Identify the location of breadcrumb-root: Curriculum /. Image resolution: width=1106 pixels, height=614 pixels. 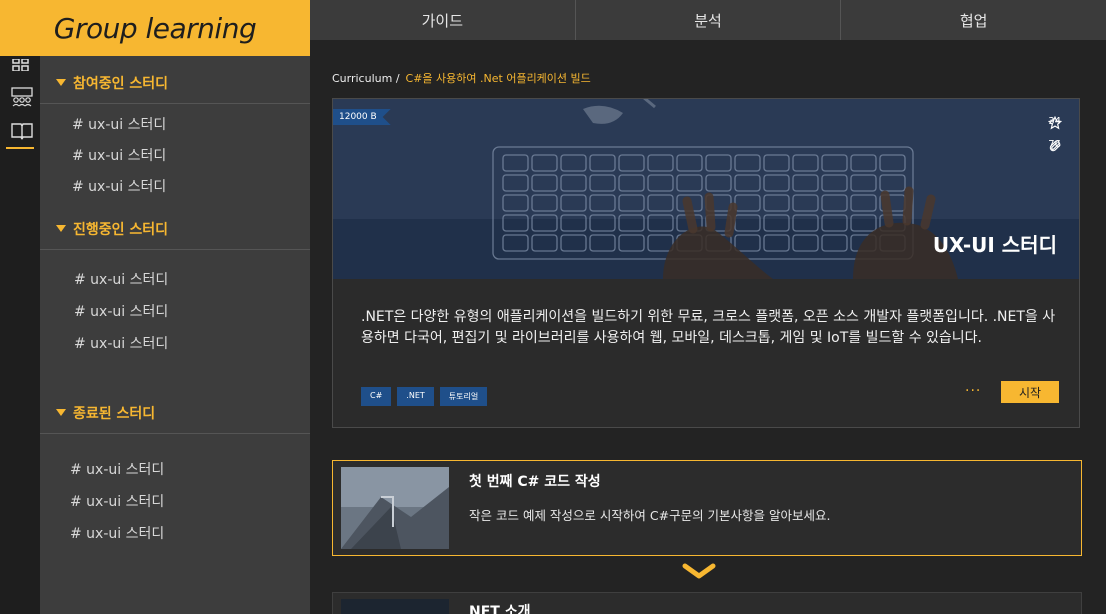
(366, 78).